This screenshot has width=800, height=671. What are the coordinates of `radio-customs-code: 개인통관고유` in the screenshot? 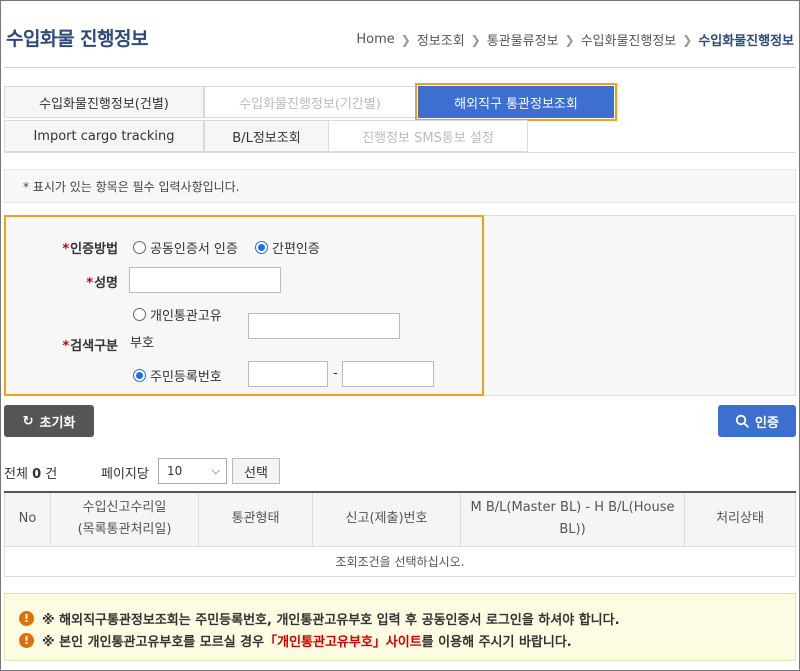 It's located at (177, 314).